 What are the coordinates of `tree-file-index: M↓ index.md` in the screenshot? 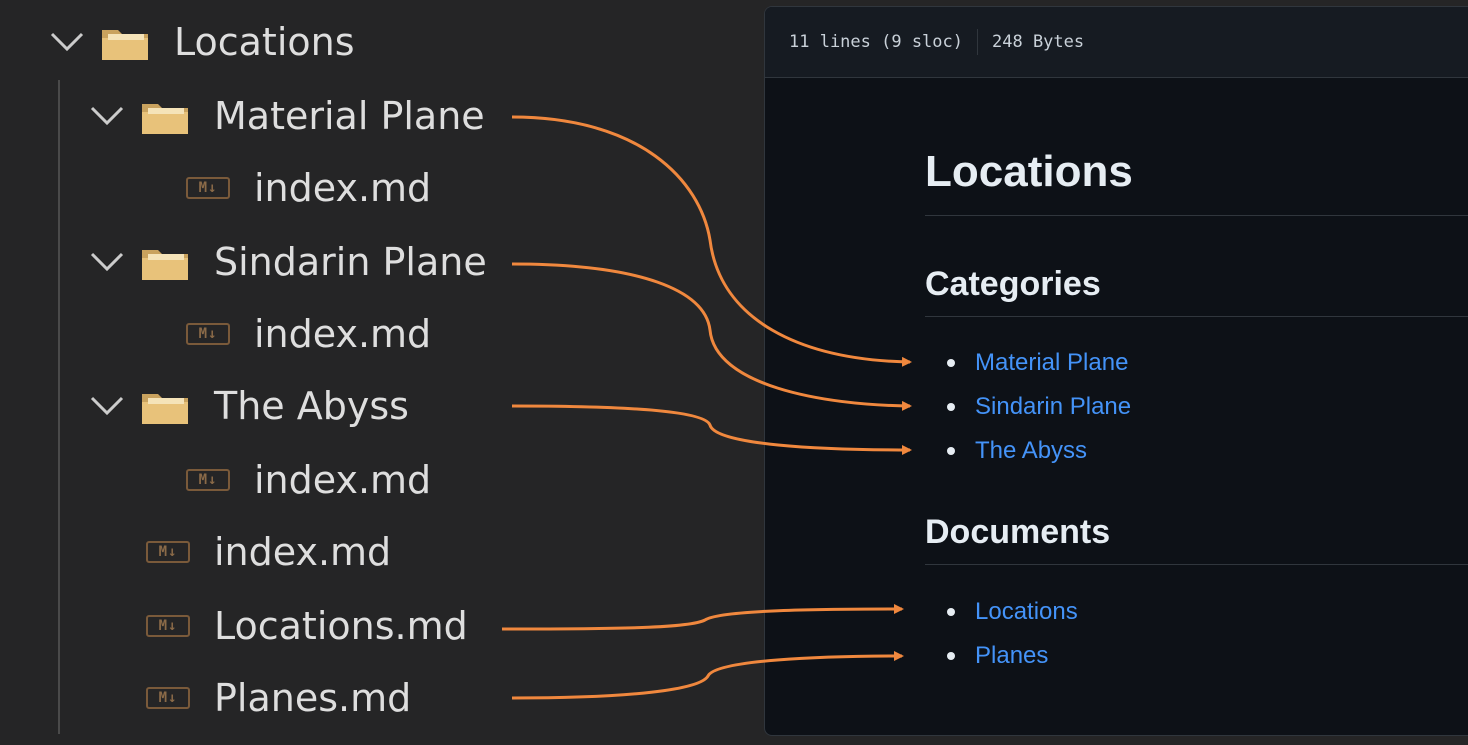 It's located at (268, 552).